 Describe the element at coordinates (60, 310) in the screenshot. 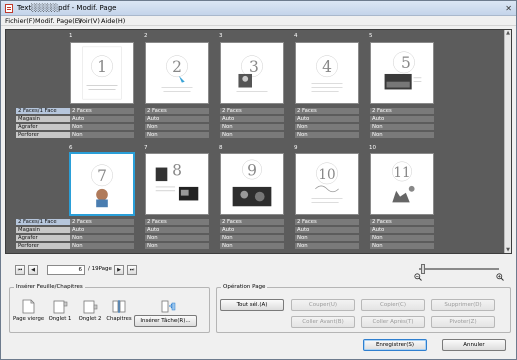

I see `insert-tab-1-tool: Onglet 1` at that location.